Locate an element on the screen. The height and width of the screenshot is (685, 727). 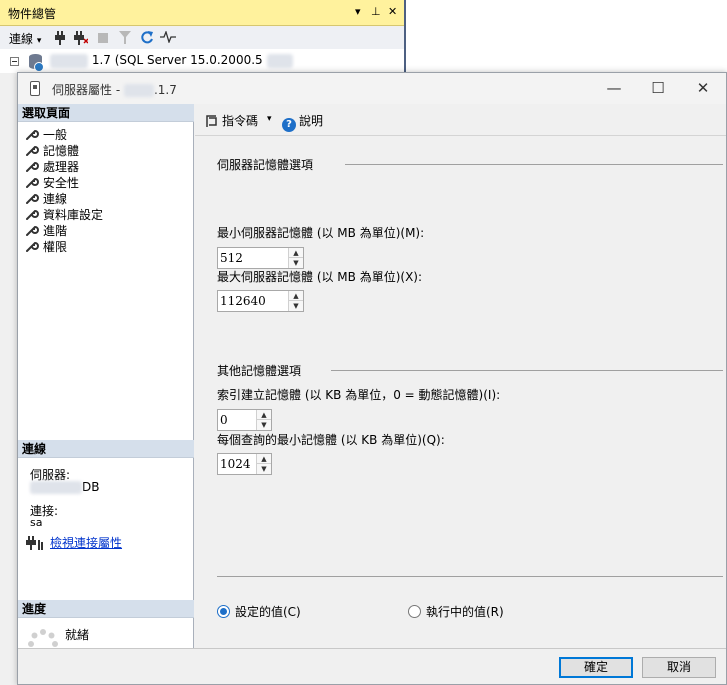
max-server-memory-label: 最大伺服器記憶體 (以 MB 為單位)(X): is located at coordinates (320, 277).